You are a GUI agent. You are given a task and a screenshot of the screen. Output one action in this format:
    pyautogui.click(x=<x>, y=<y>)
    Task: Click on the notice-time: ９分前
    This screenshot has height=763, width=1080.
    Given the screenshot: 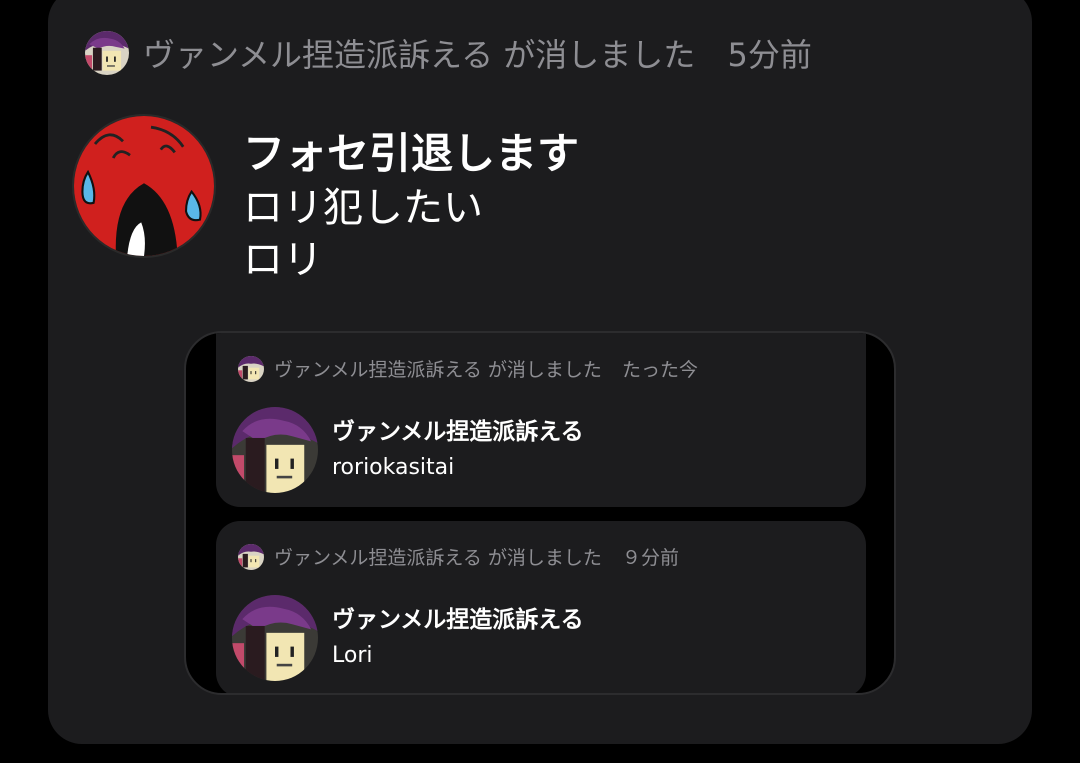 What is the action you would take?
    pyautogui.click(x=650, y=558)
    